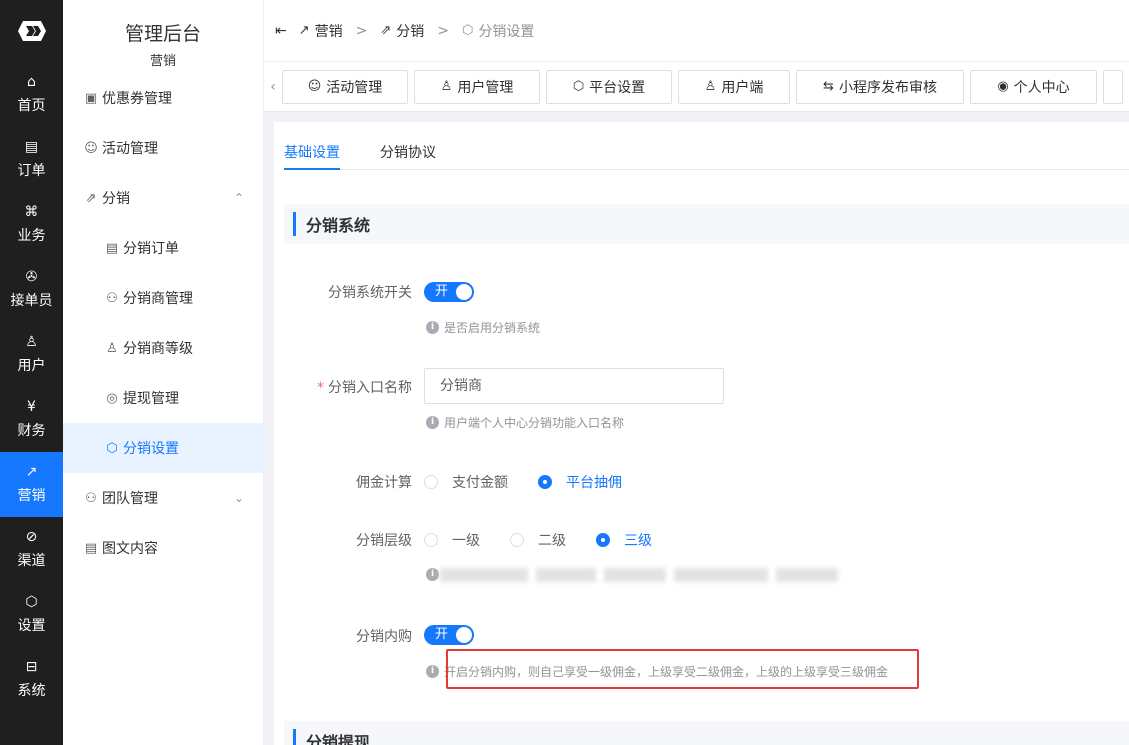 This screenshot has height=745, width=1129. What do you see at coordinates (31, 419) in the screenshot?
I see `nav-item-5: ¥ 财务` at bounding box center [31, 419].